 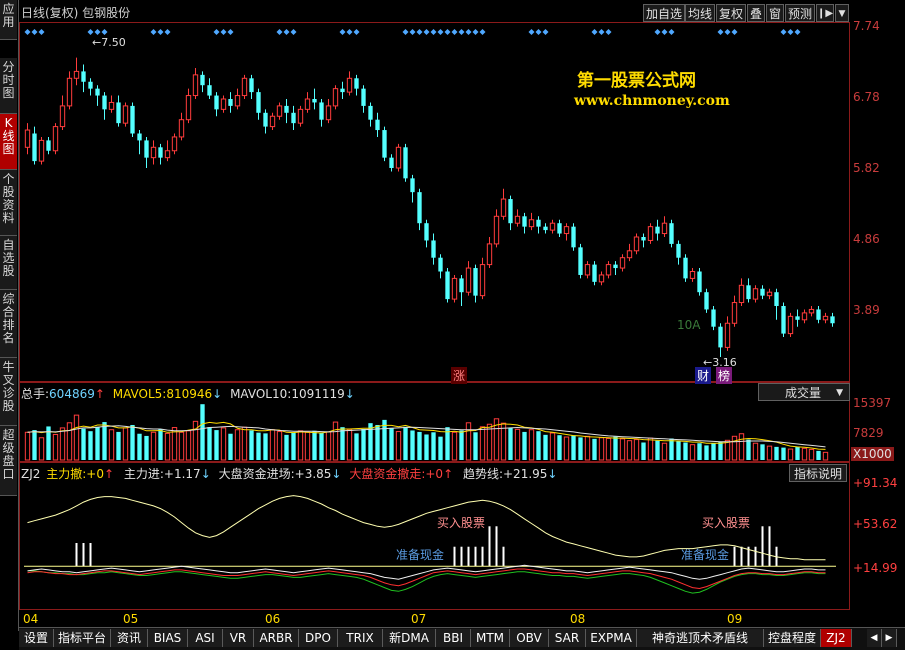 I want to click on bang-badge: 榜, so click(x=724, y=375).